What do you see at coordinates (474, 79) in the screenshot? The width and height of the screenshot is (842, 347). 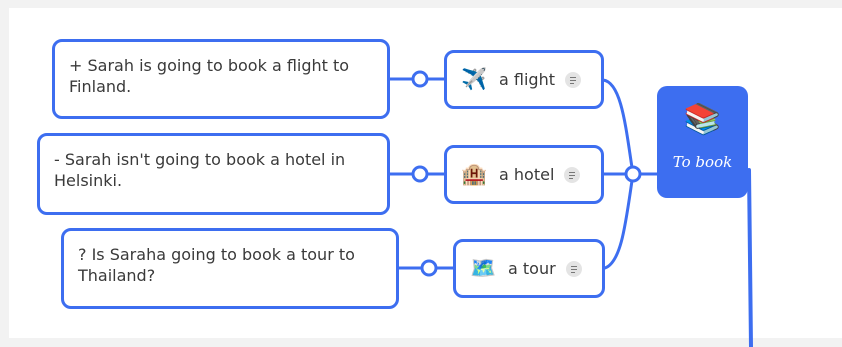 I see `airplane-icon: ✈️` at bounding box center [474, 79].